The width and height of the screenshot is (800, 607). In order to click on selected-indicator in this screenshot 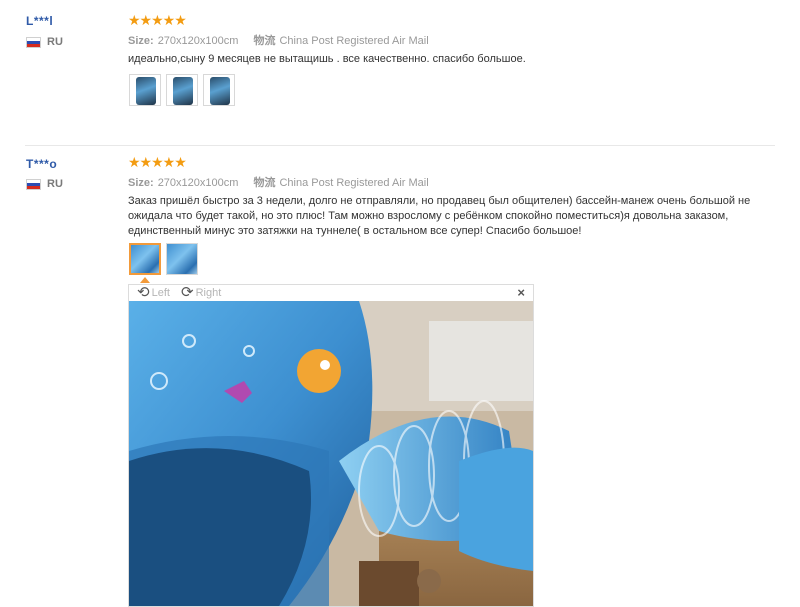, I will do `click(145, 280)`.